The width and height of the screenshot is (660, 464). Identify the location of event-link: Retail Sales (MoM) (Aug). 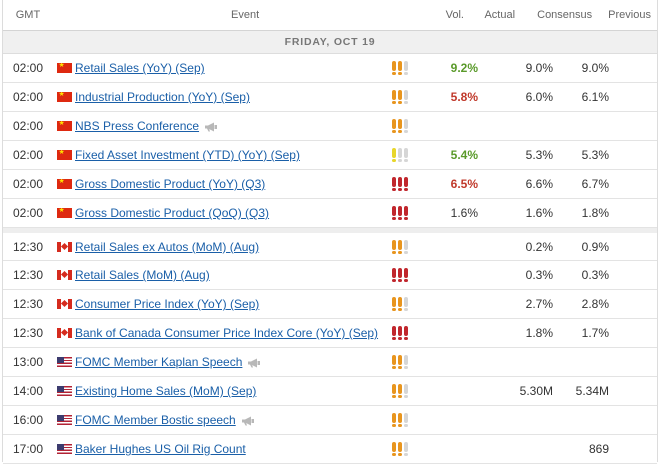
(142, 275).